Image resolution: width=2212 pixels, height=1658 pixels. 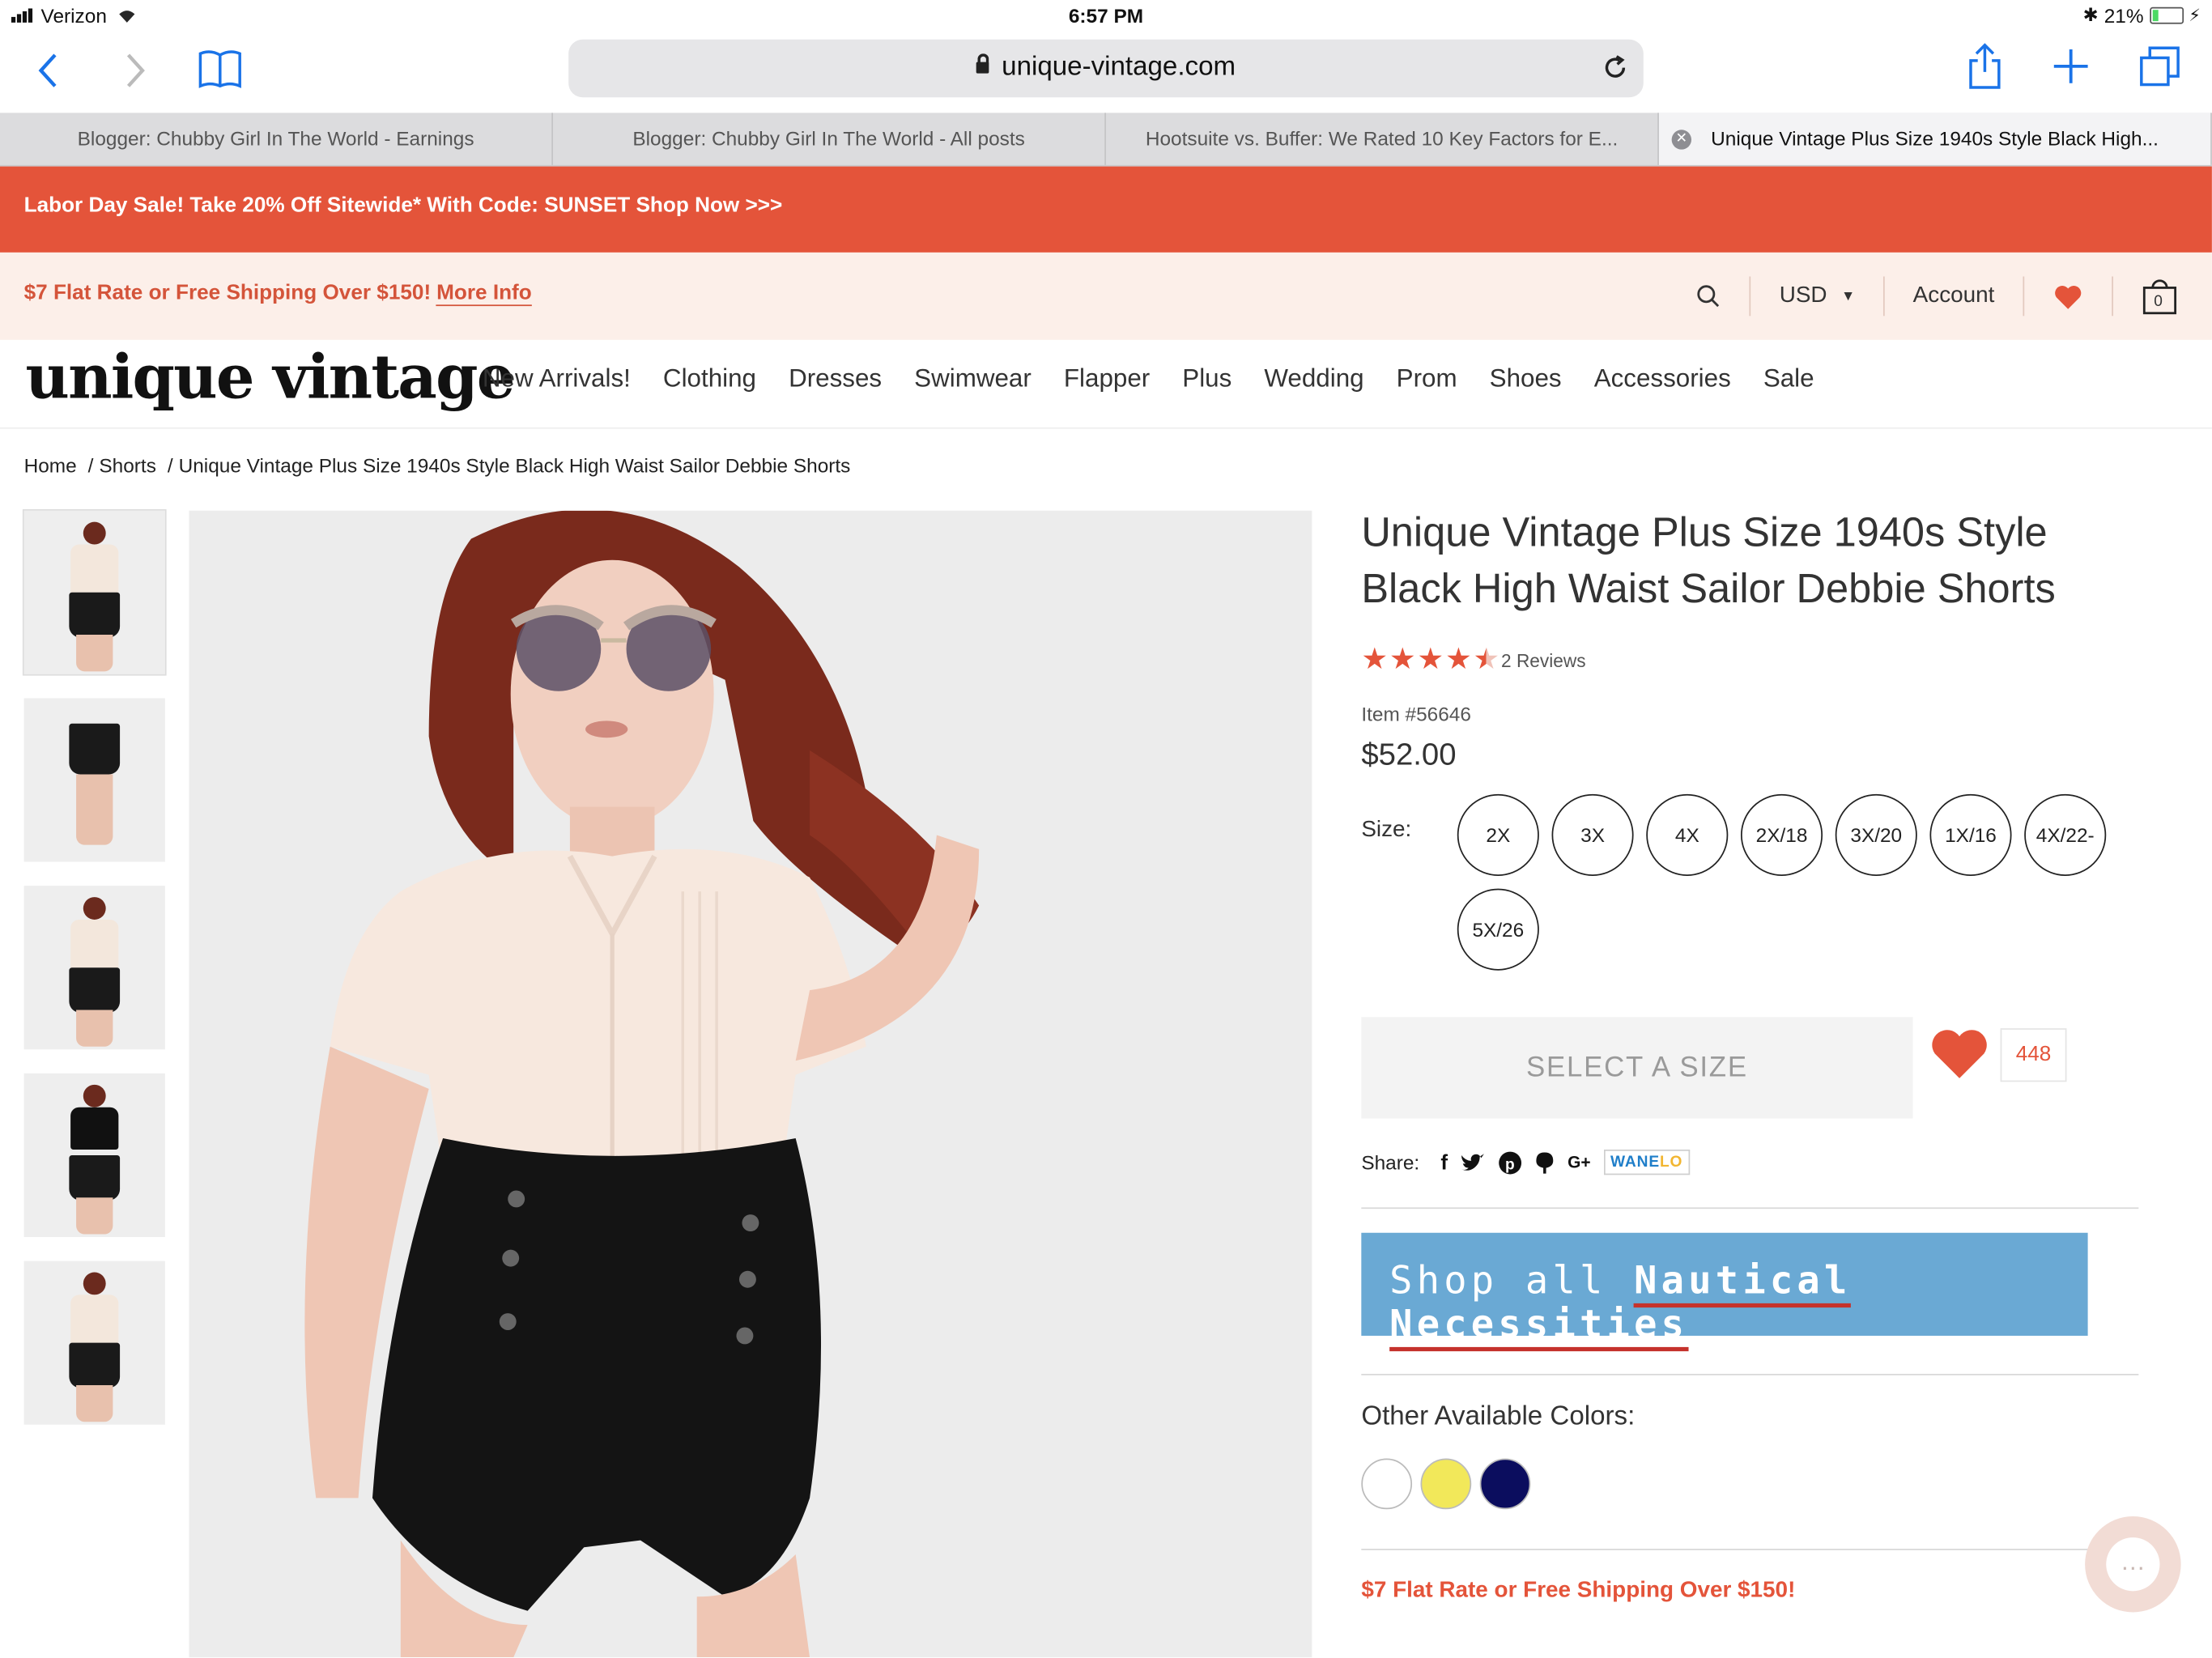 I want to click on breadcrumb-home: Home, so click(x=50, y=465).